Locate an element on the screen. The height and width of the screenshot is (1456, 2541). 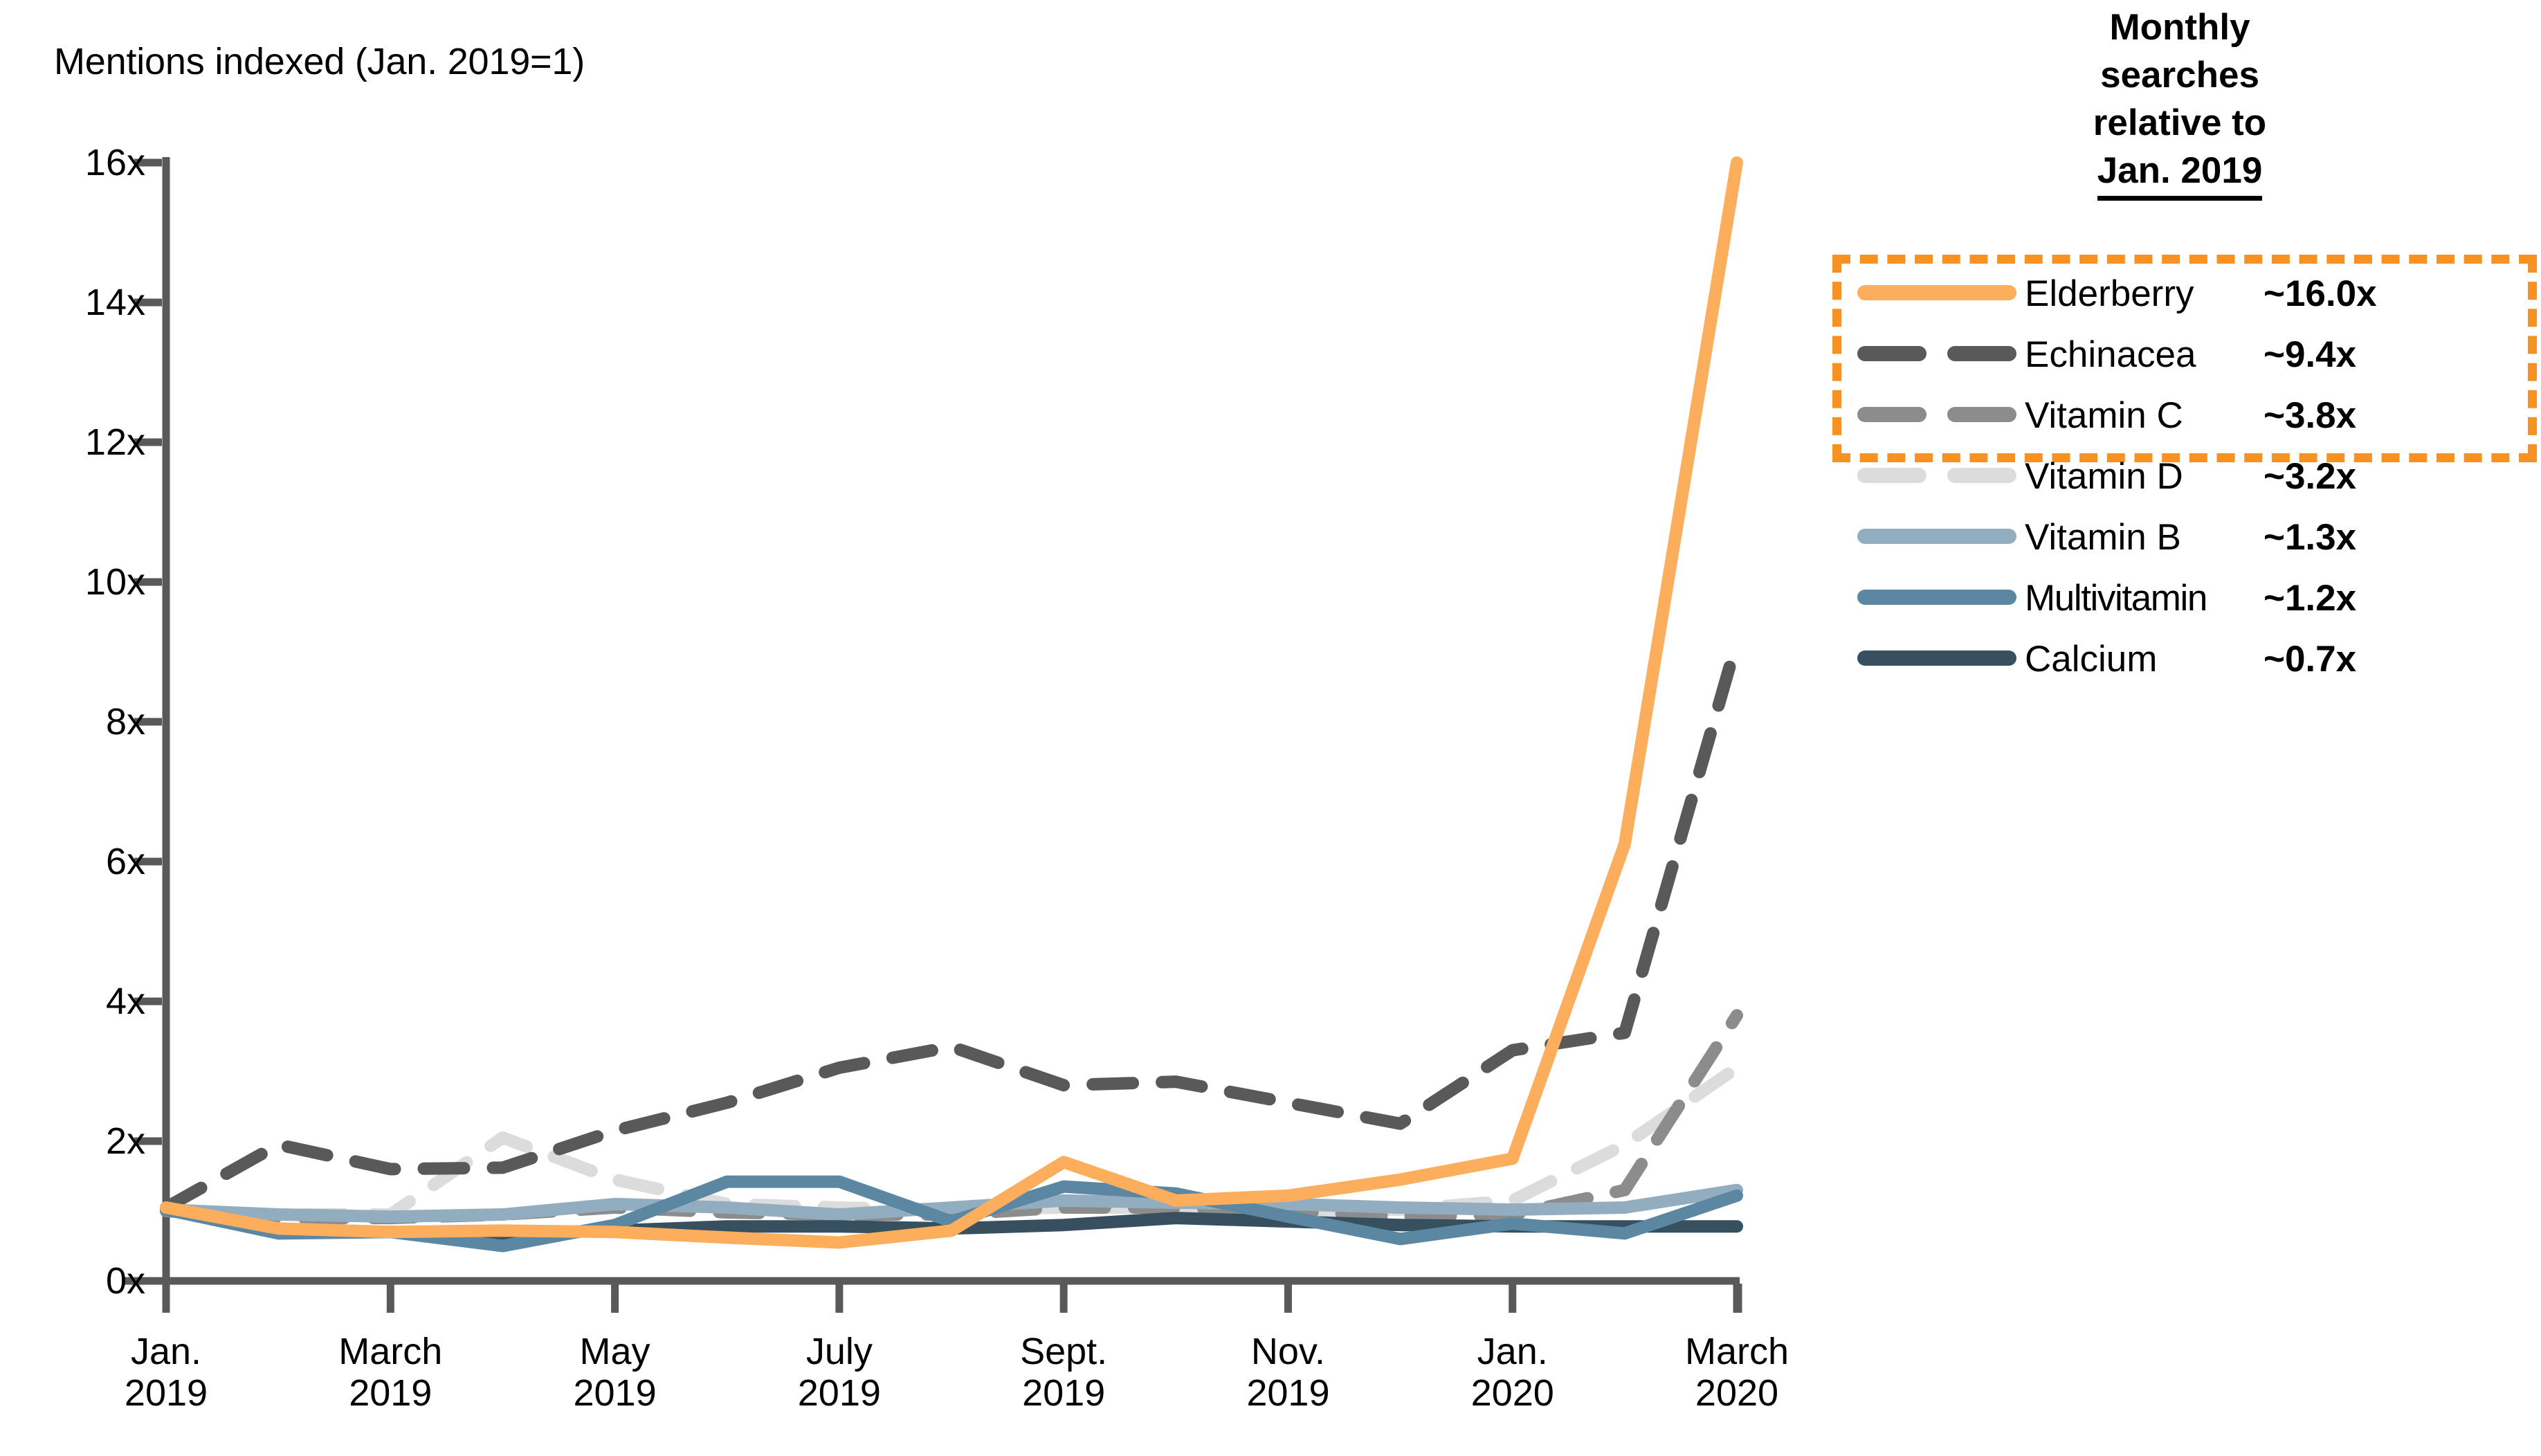
legend-header-line-4: Jan. 2019 is located at coordinates (2180, 174).